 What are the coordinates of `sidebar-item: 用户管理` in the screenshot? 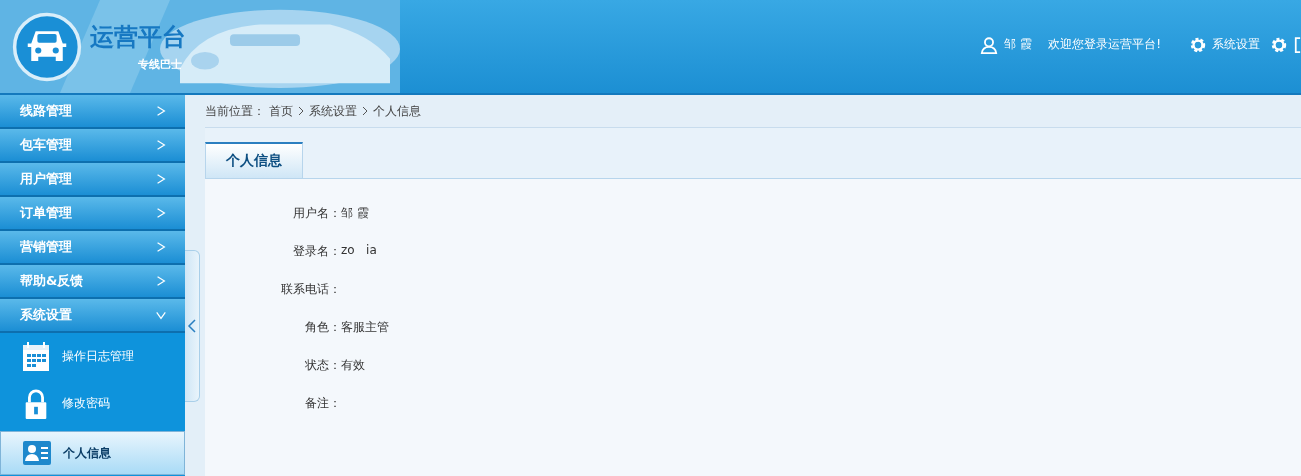 It's located at (92, 180).